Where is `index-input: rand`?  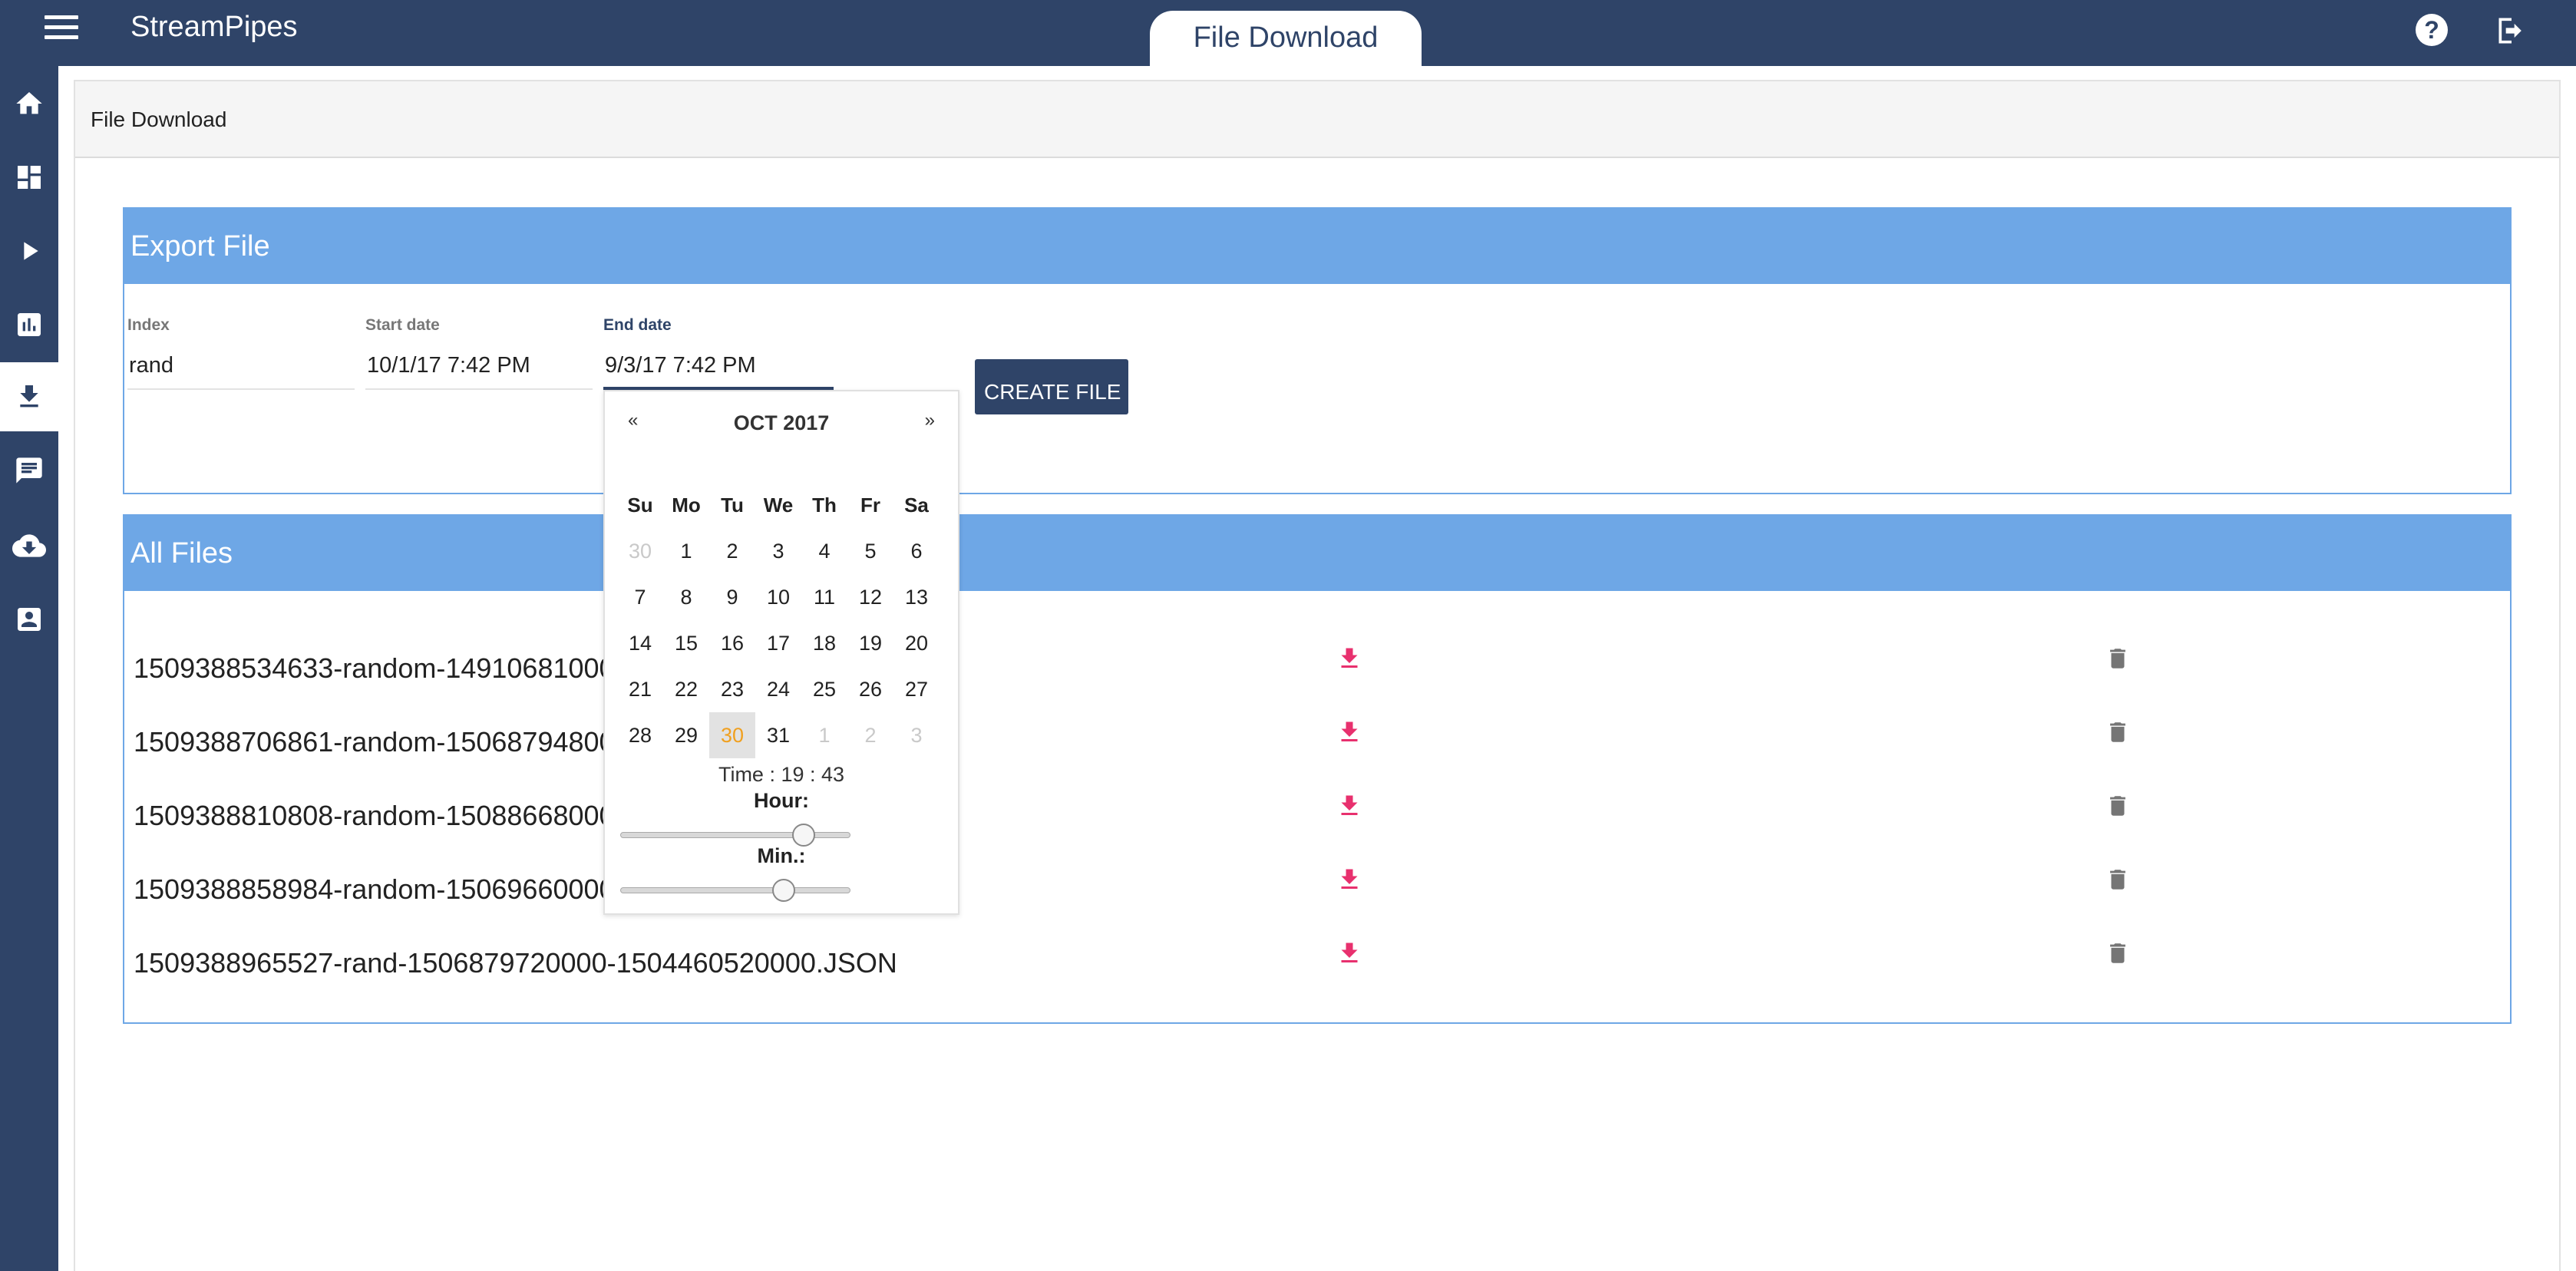
index-input: rand is located at coordinates (241, 371).